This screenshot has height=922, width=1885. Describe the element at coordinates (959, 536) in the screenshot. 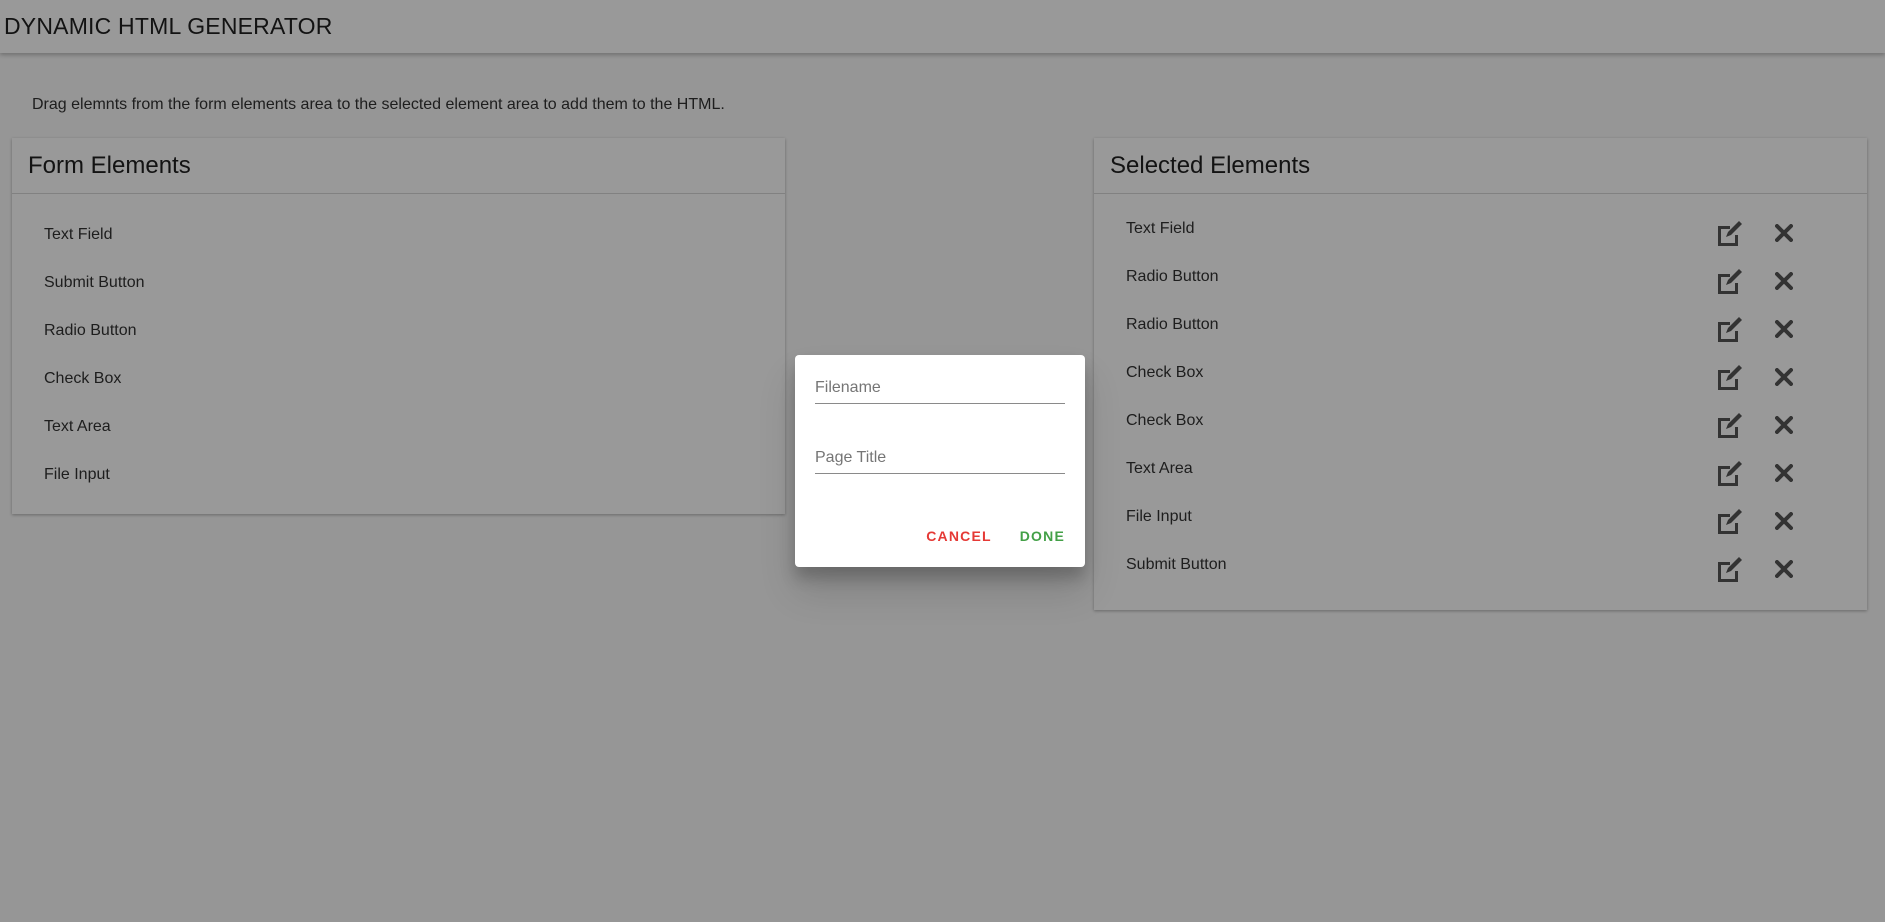

I see `cancel-button: CANCEL` at that location.